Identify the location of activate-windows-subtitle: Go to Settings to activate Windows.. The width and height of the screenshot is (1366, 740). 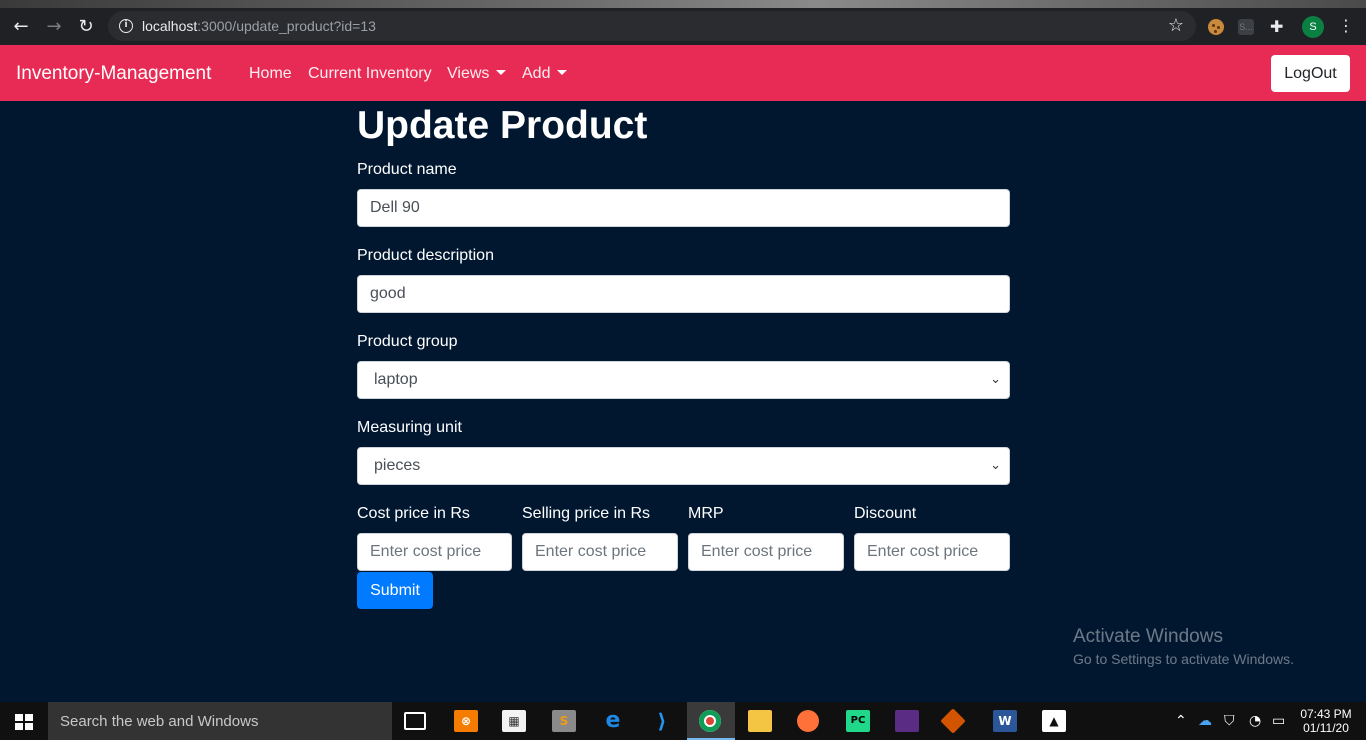
(1183, 659).